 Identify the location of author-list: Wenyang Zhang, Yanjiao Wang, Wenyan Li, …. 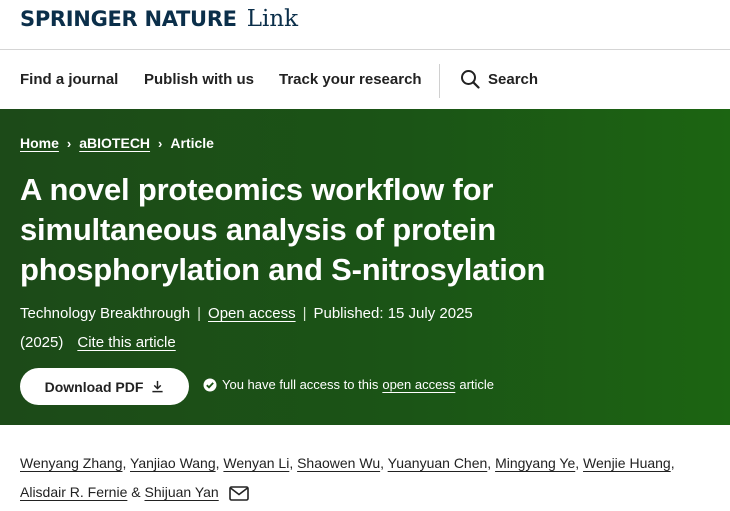
(370, 478).